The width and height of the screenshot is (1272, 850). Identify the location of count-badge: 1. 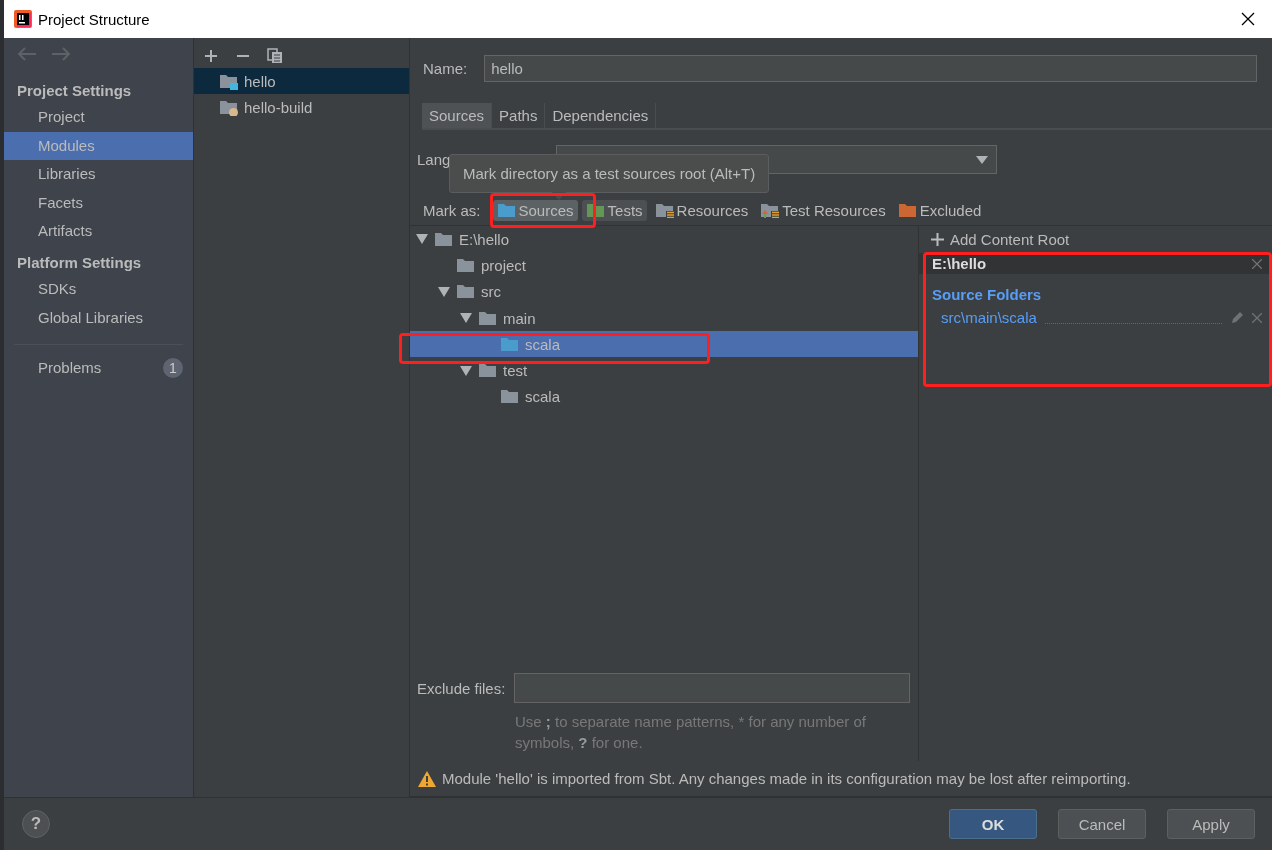
(173, 367).